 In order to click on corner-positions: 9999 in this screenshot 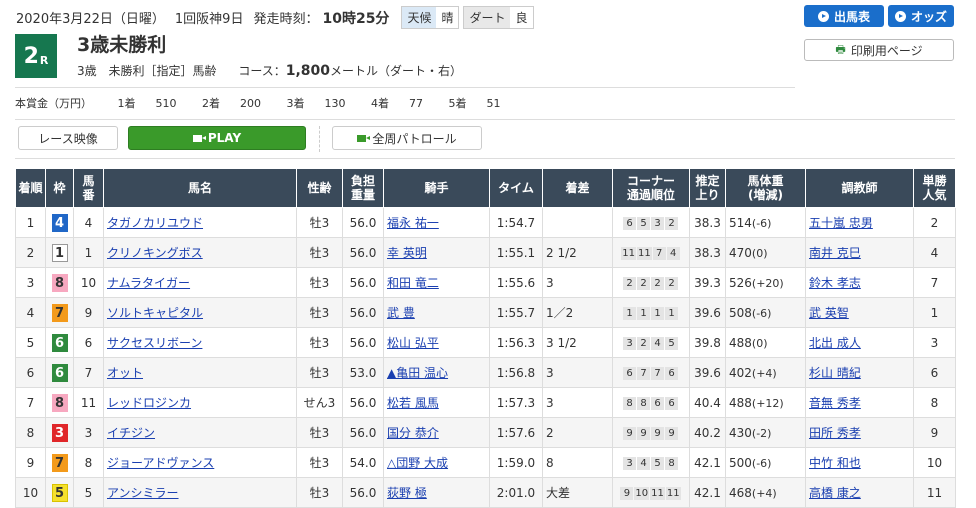, I will do `click(651, 432)`.